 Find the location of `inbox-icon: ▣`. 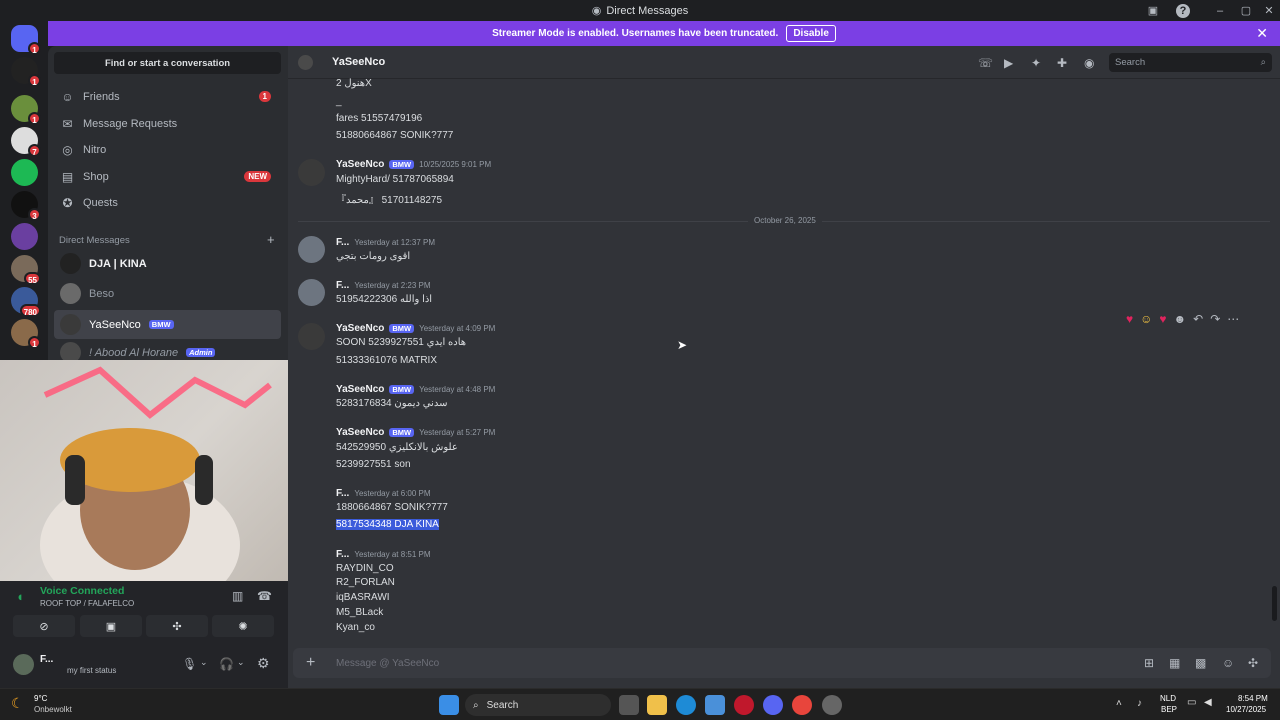

inbox-icon: ▣ is located at coordinates (1153, 10).